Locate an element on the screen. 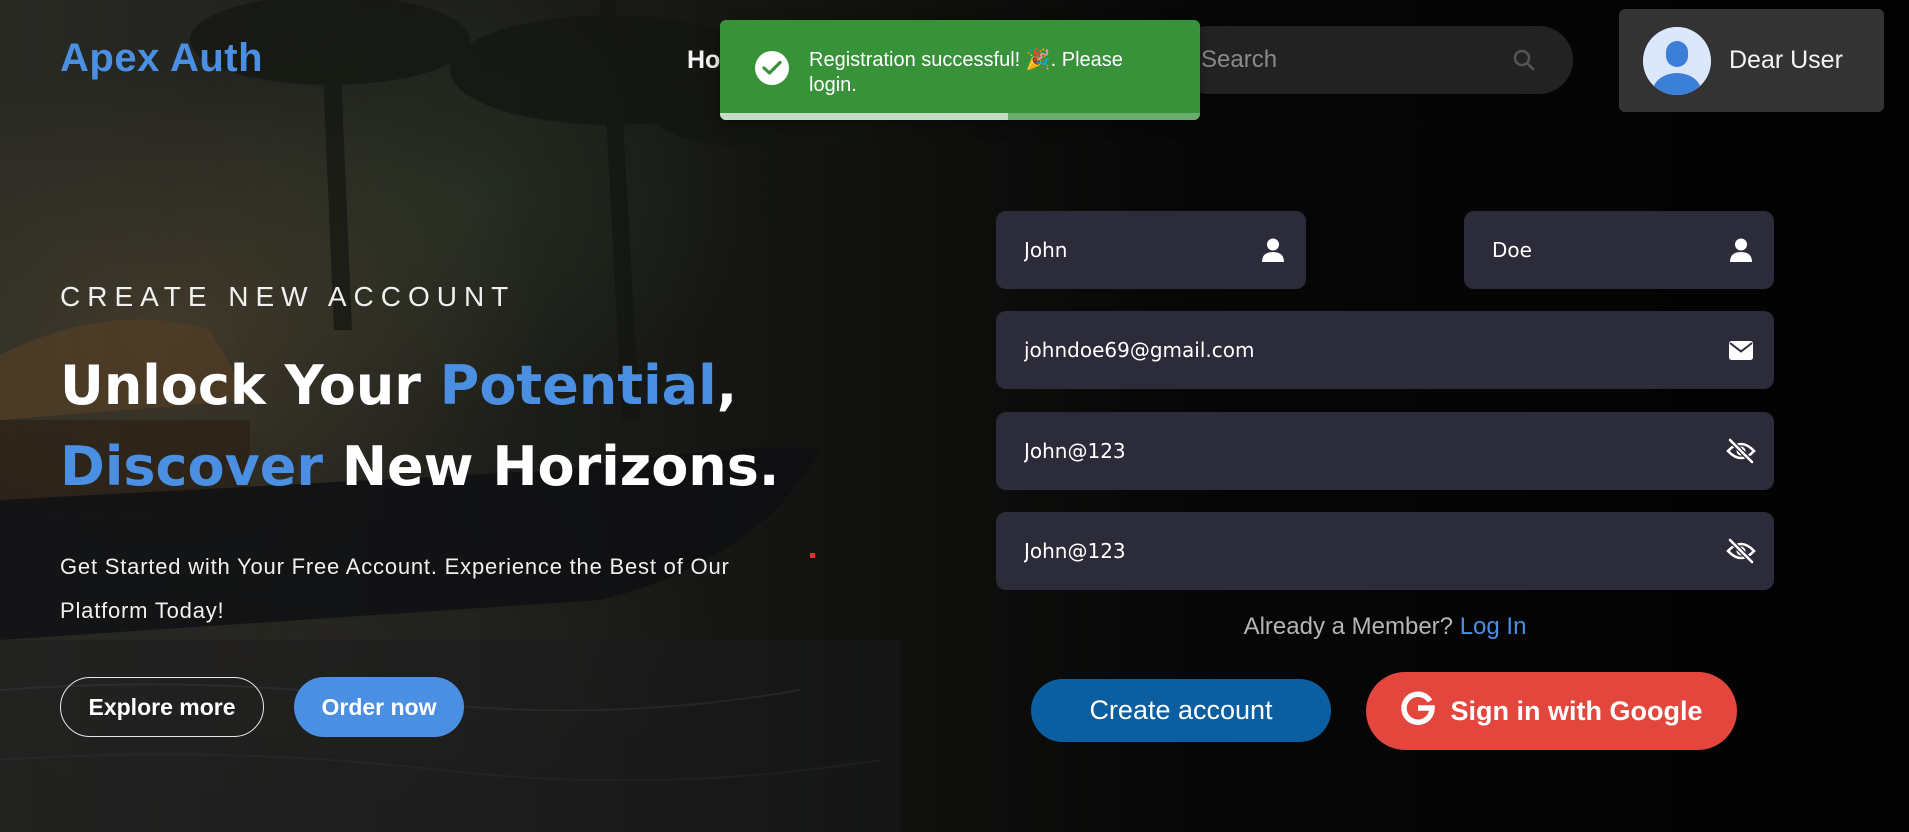 This screenshot has width=1909, height=832. avatar is located at coordinates (1677, 60).